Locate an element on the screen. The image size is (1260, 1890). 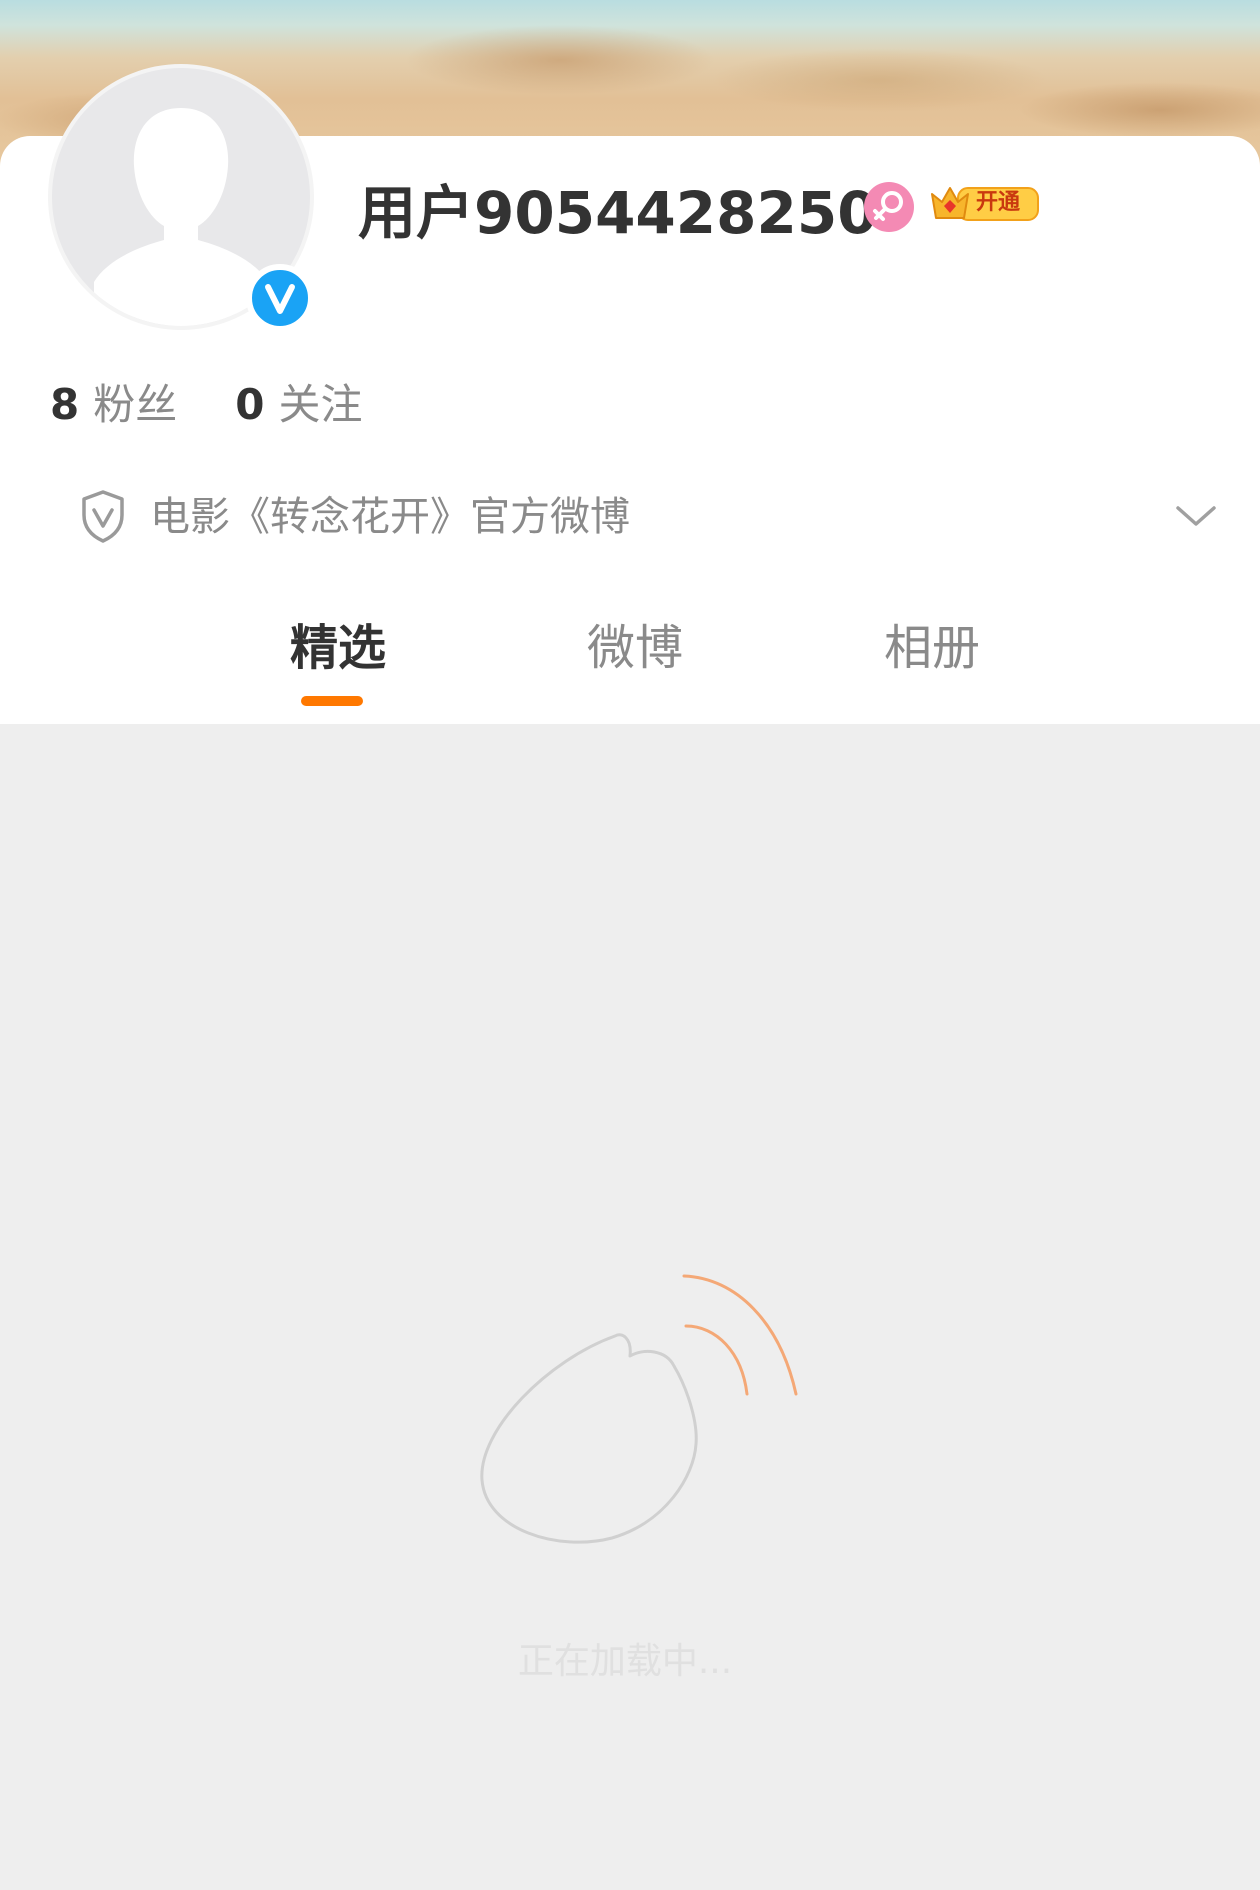
tab-featured: 精选 is located at coordinates (338, 648).